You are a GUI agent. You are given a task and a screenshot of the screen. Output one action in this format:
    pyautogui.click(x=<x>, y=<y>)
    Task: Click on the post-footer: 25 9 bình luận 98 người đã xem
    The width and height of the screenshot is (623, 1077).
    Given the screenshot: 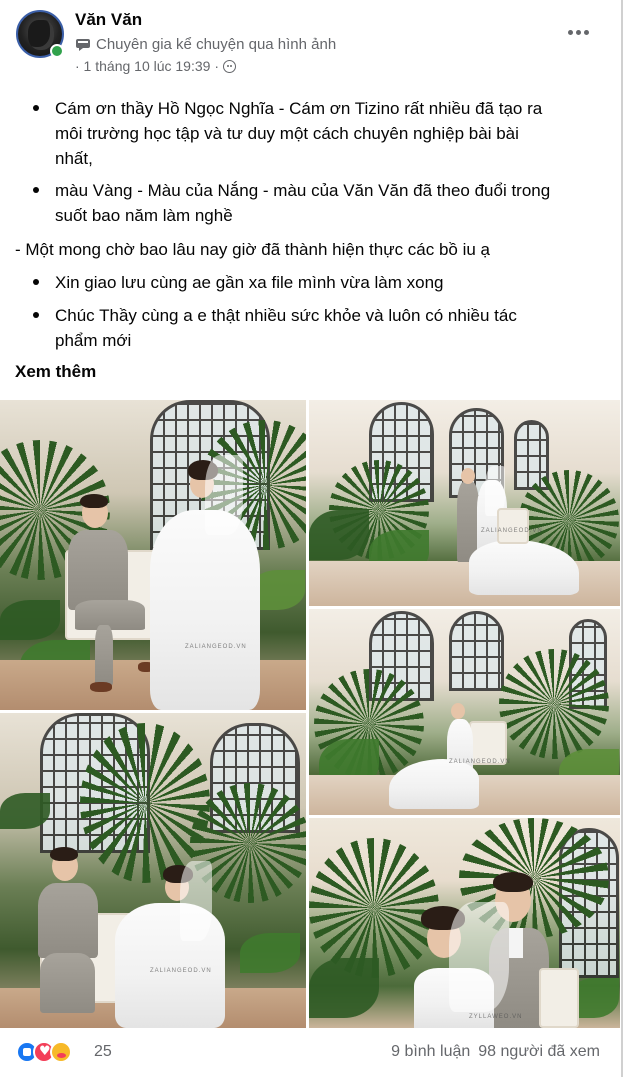 What is the action you would take?
    pyautogui.click(x=310, y=1052)
    